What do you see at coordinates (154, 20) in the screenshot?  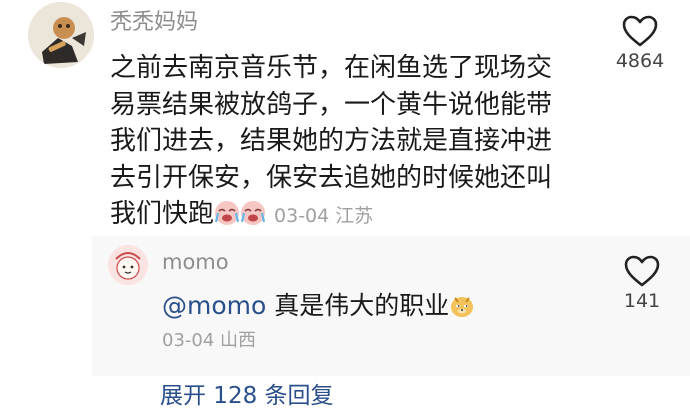 I see `commenter-username: 秃秃妈妈` at bounding box center [154, 20].